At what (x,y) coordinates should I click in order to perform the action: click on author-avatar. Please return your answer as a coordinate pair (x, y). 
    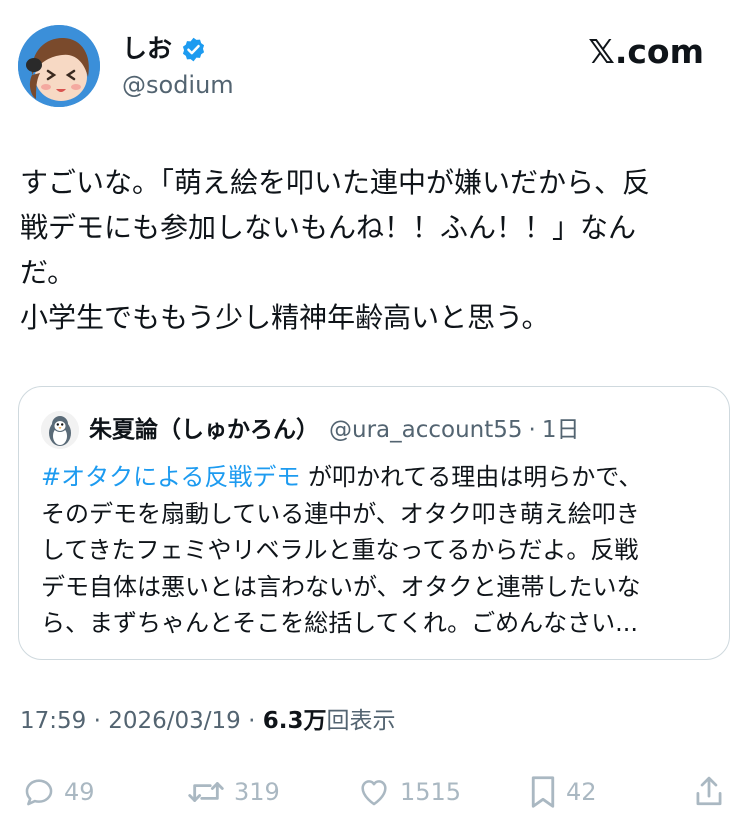
    Looking at the image, I should click on (59, 66).